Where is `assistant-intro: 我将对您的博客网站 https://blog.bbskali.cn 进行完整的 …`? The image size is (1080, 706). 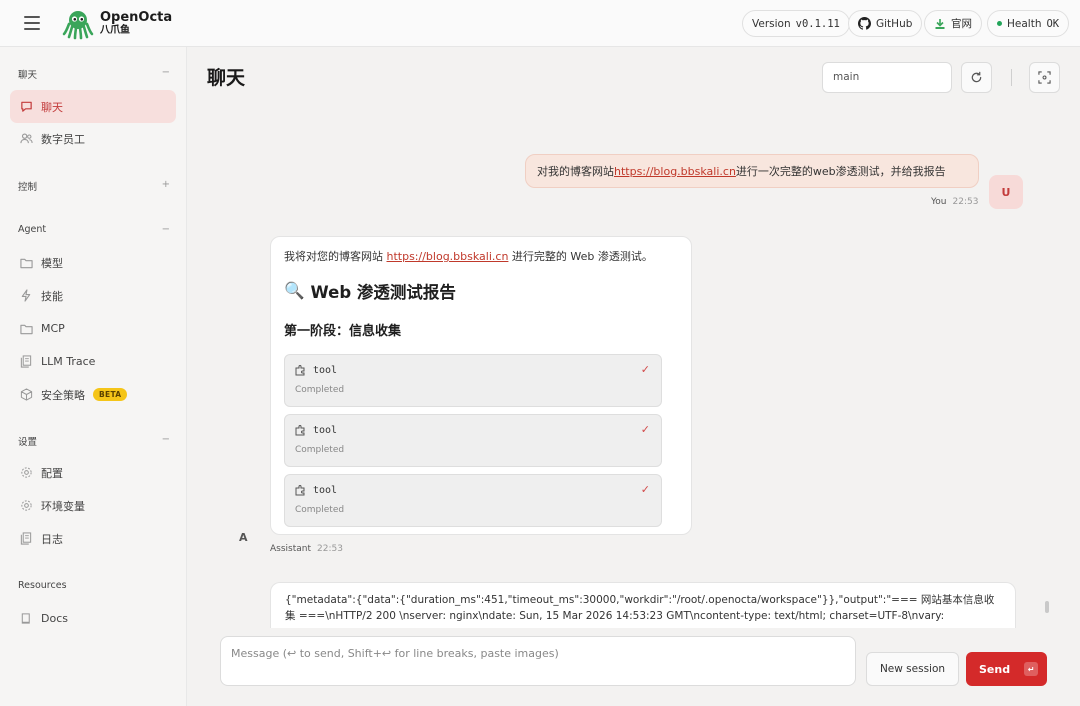 assistant-intro: 我将对您的博客网站 https://blog.bbskali.cn 进行完整的 … is located at coordinates (468, 256).